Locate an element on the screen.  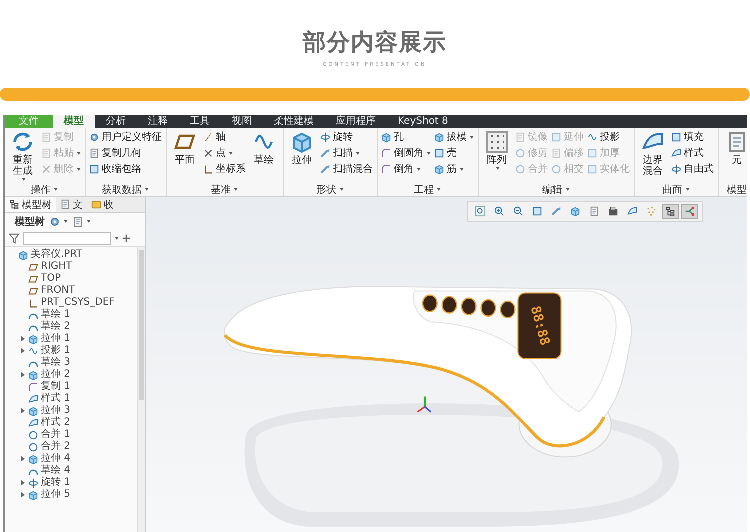
tree-item: 样式 2 is located at coordinates (56, 423).